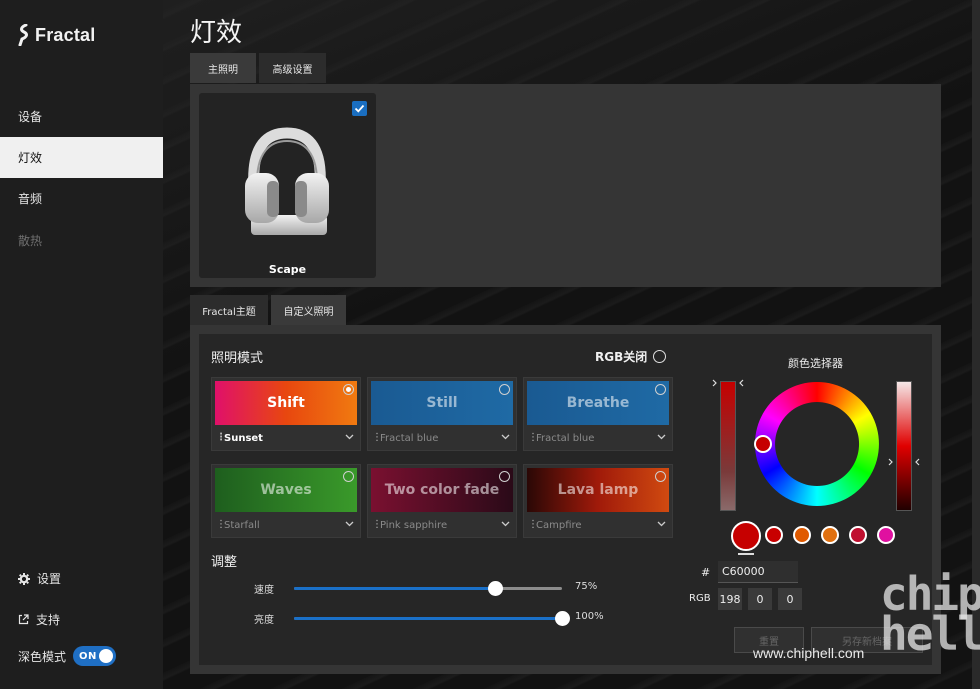  Describe the element at coordinates (264, 590) in the screenshot. I see `speed-label: 速度` at that location.